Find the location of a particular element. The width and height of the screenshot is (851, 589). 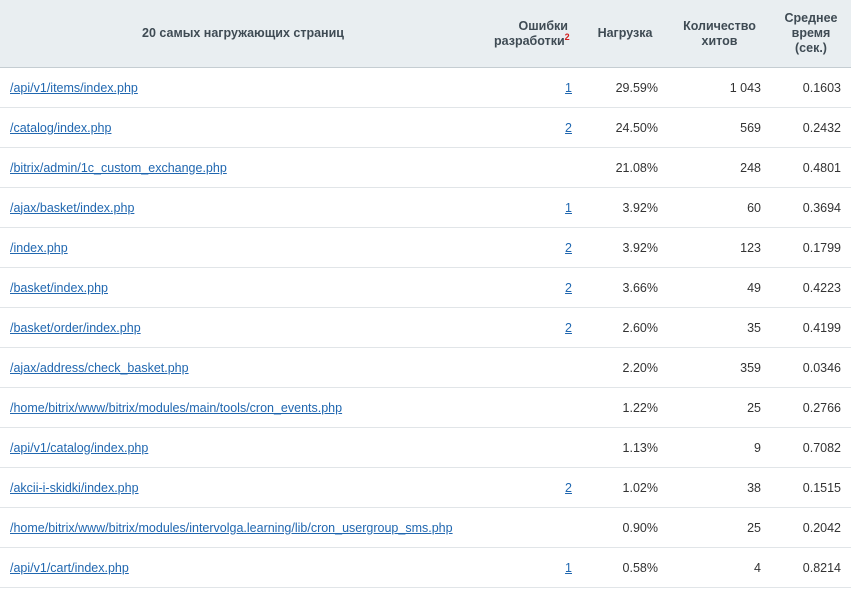

table-row: /api/v1/catalog/index.php 1.13% 9 0.7082 is located at coordinates (425, 447).